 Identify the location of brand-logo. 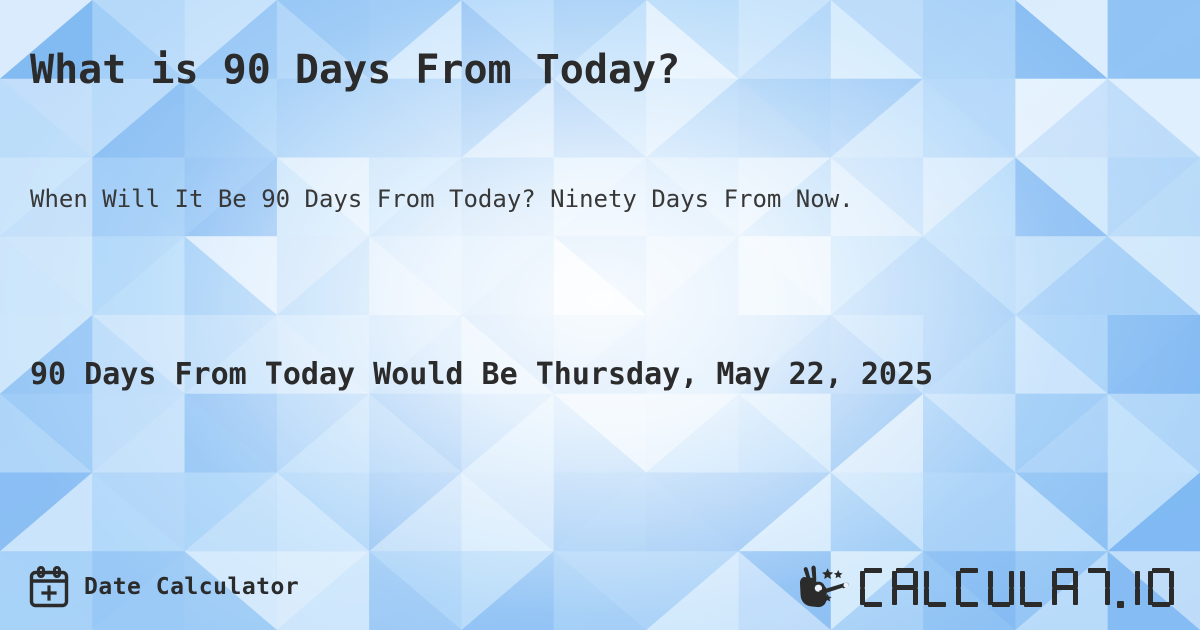
(986, 587).